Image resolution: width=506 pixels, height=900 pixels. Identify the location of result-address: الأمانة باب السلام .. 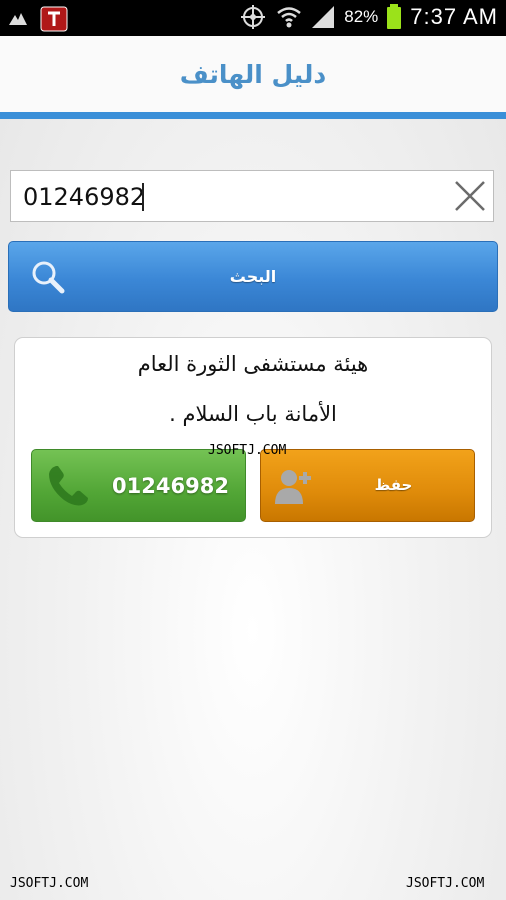
(253, 414).